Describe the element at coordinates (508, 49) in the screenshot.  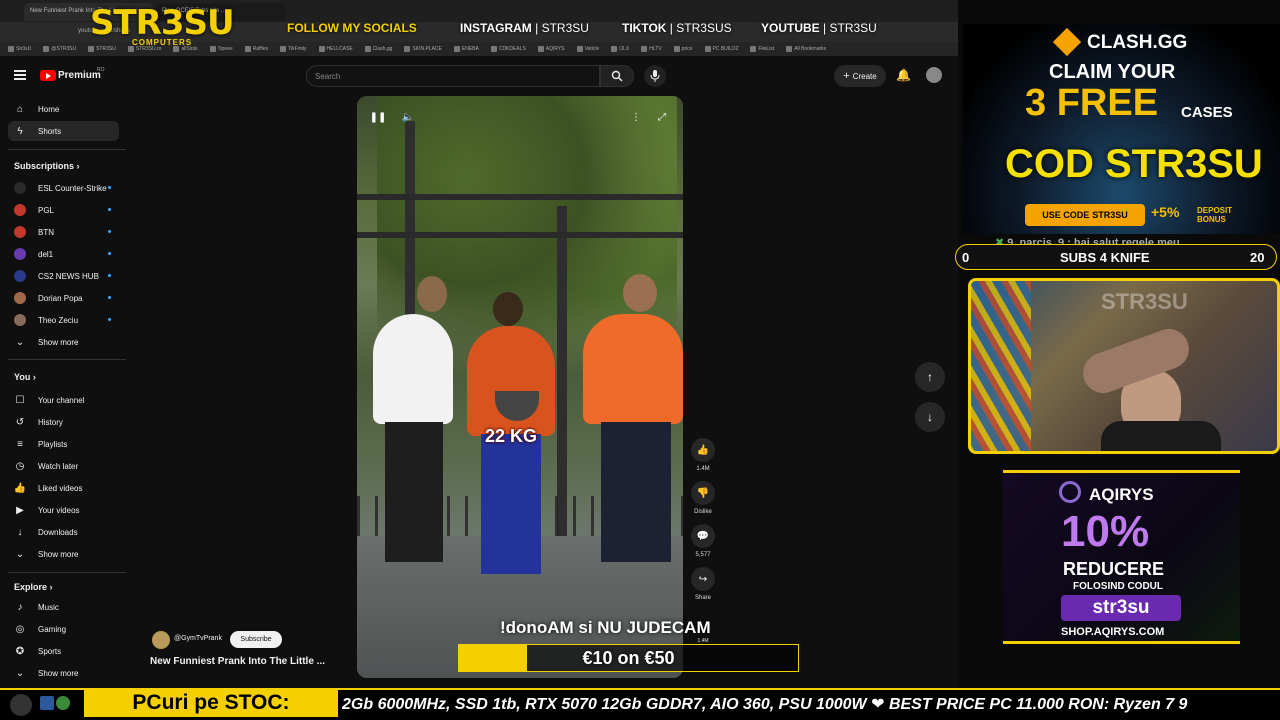
I see `bookmark-item: CDKDEALS` at that location.